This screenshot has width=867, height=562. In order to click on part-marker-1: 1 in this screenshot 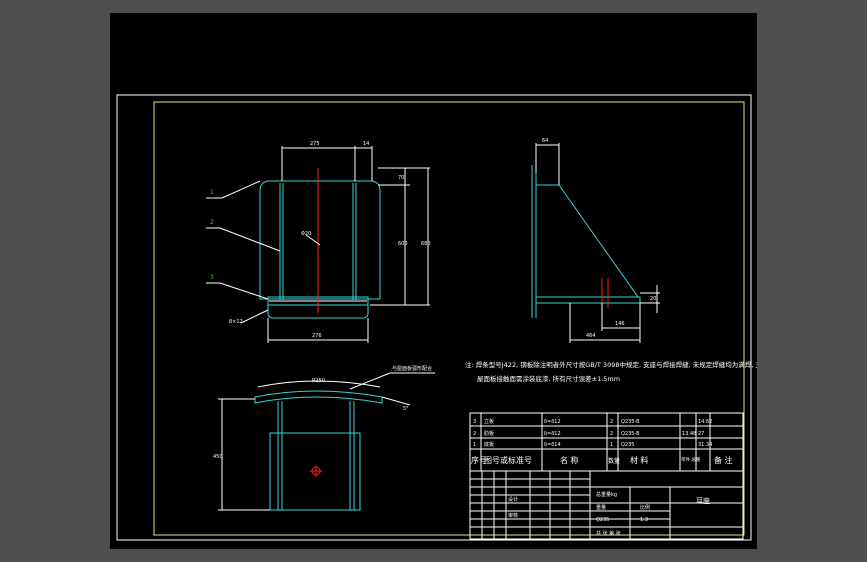, I will do `click(212, 192)`.